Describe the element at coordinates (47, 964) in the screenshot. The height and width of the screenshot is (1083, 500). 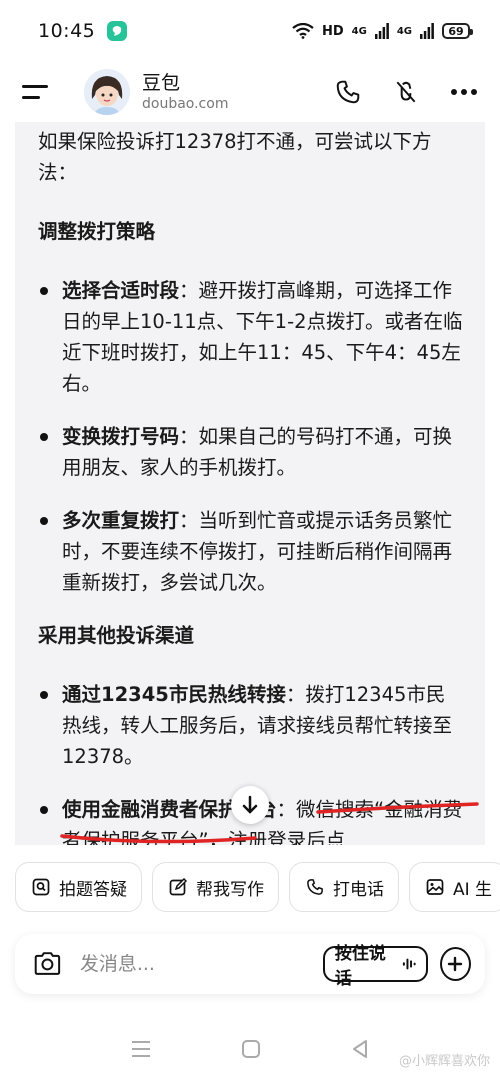
I see `camera-icon` at that location.